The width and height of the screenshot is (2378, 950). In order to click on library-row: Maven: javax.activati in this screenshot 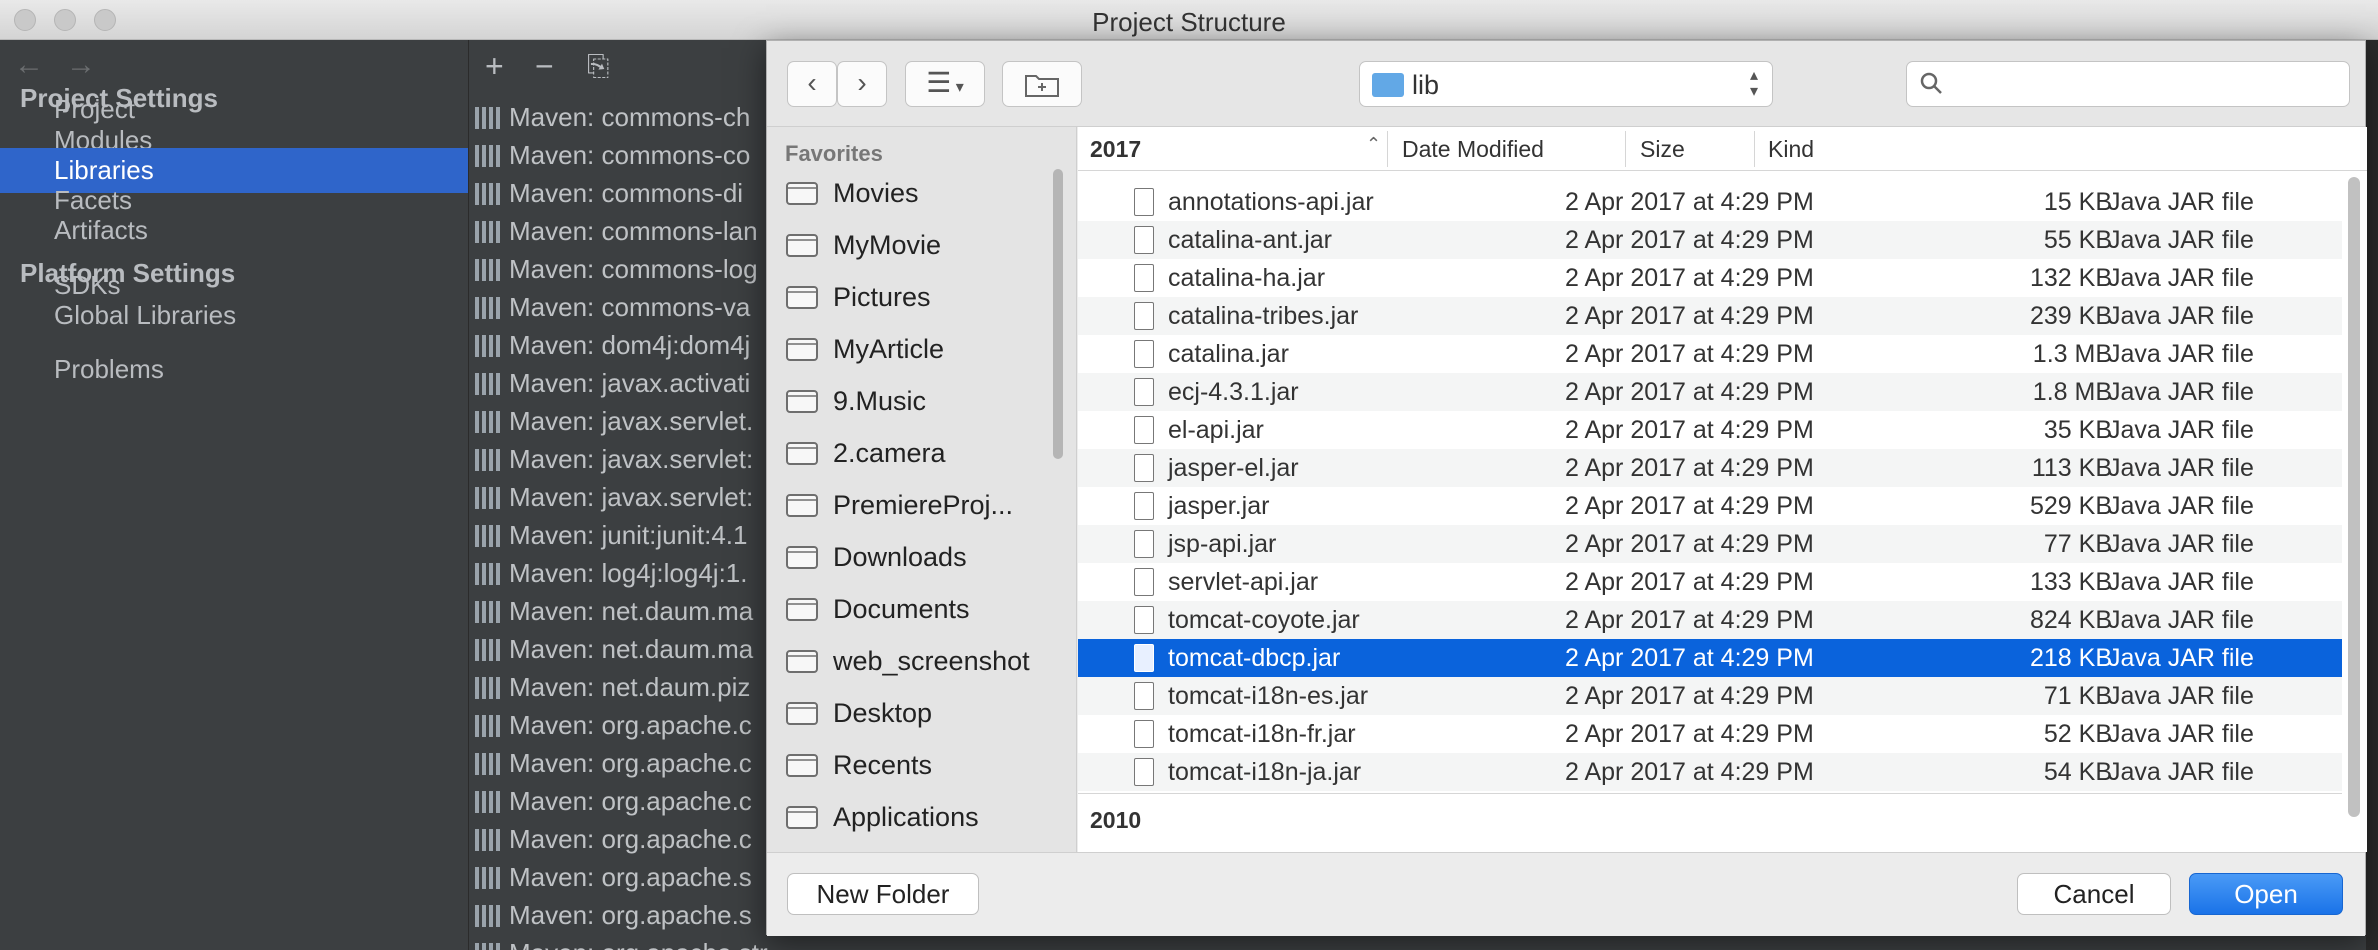, I will do `click(621, 387)`.